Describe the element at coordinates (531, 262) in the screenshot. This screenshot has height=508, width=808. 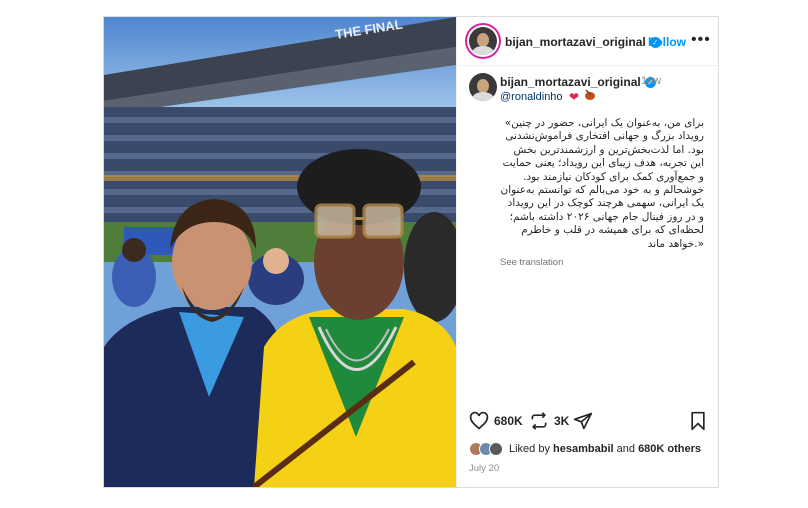
I see `see-translation-link: See translation` at that location.